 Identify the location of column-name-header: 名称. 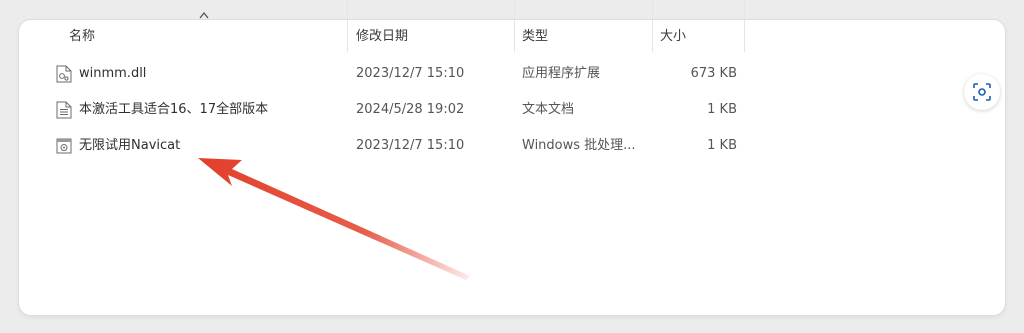
(206, 37).